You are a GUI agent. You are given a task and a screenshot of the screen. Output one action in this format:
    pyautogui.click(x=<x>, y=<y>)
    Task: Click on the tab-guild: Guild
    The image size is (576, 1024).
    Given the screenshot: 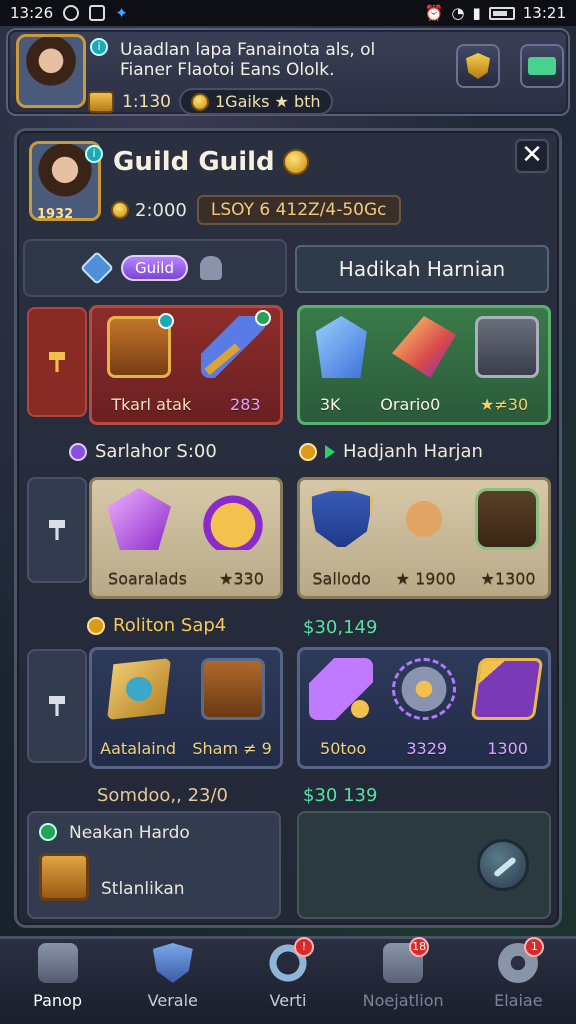 What is the action you would take?
    pyautogui.click(x=154, y=268)
    